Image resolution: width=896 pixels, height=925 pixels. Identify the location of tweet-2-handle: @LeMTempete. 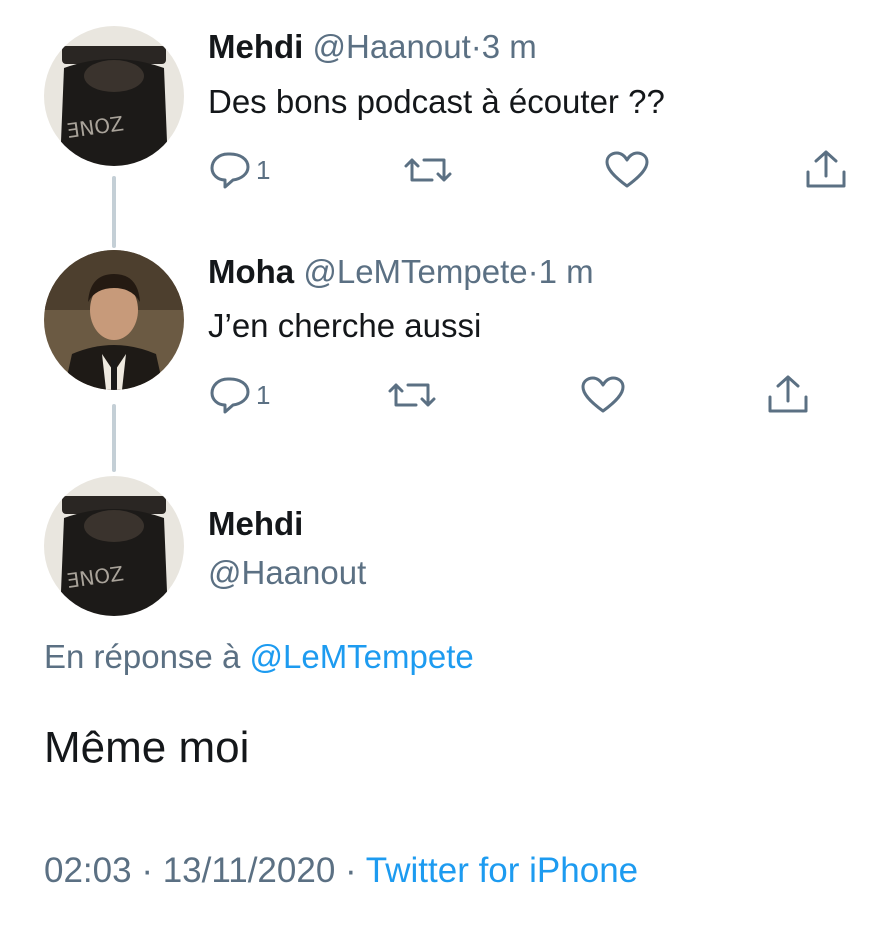
(415, 271).